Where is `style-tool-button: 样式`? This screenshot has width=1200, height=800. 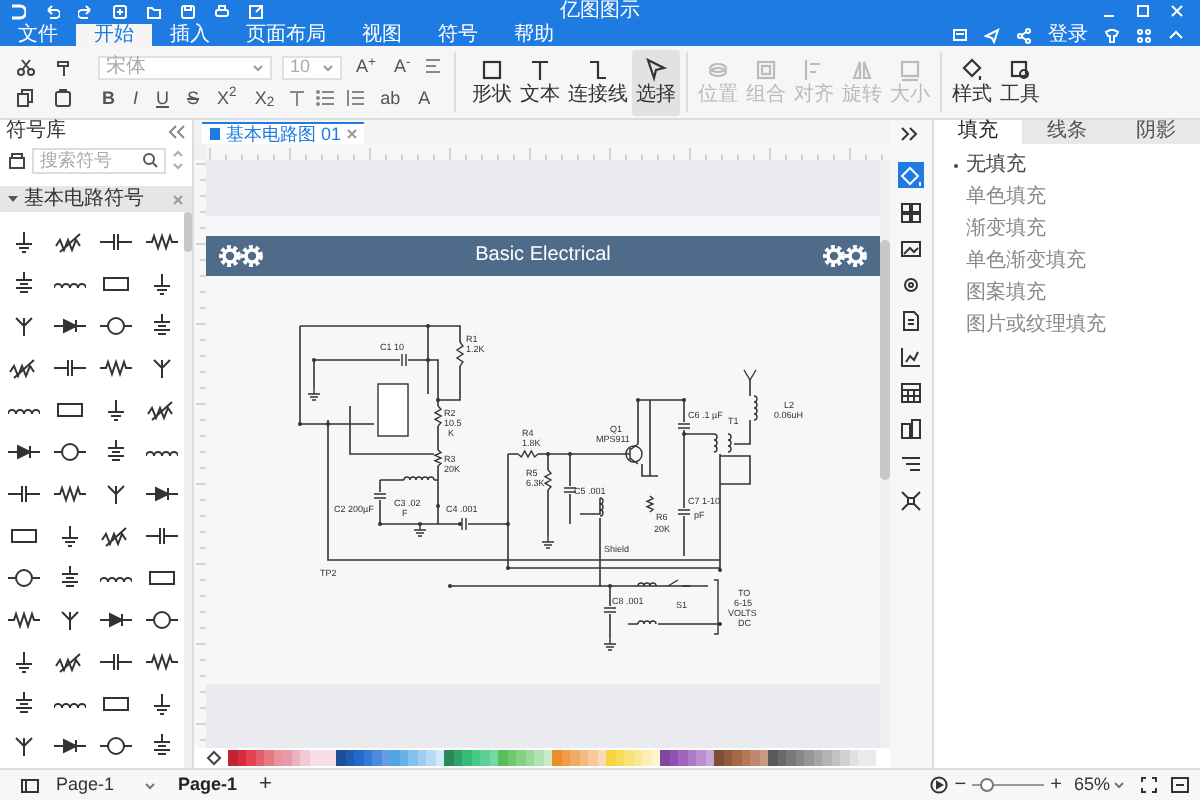
style-tool-button: 样式 is located at coordinates (972, 82).